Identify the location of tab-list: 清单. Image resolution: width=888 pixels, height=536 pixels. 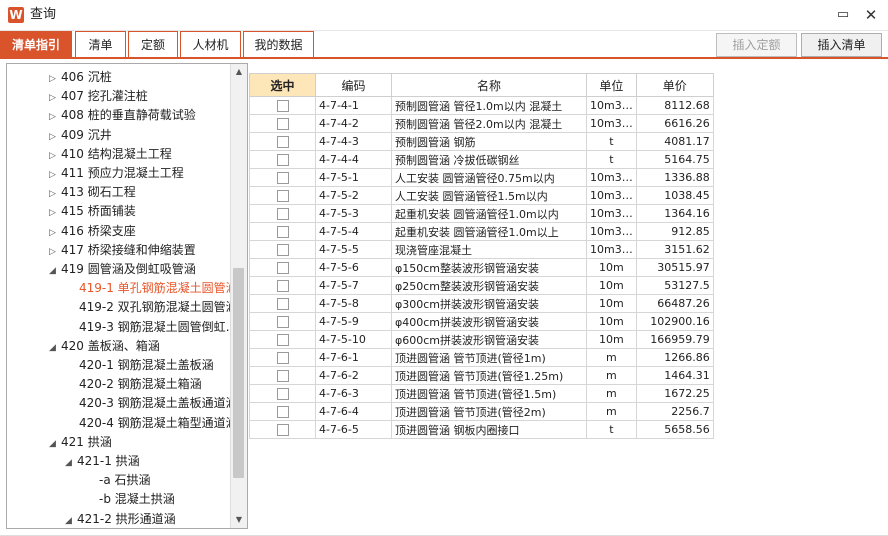
(100, 44).